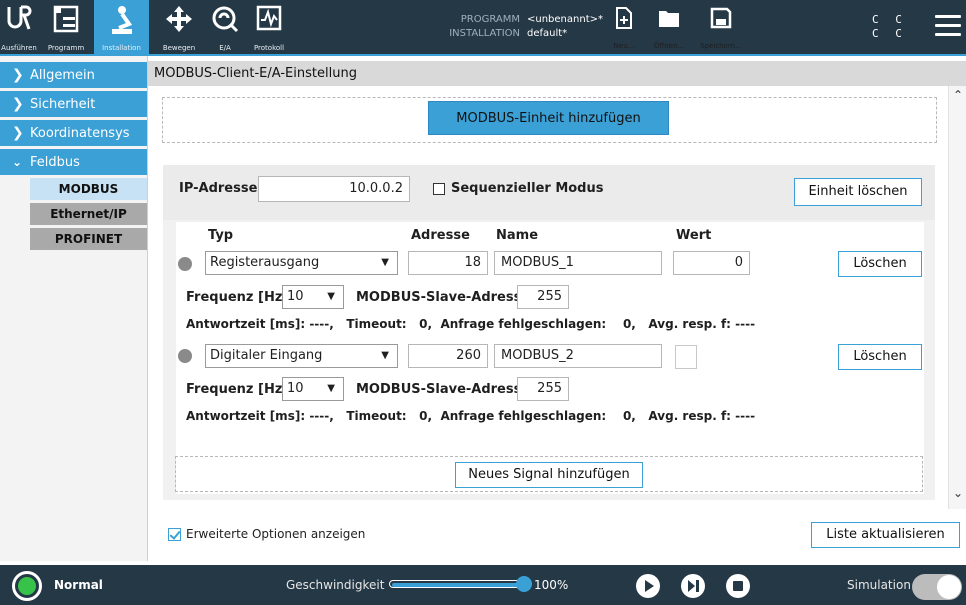 The width and height of the screenshot is (966, 605). What do you see at coordinates (301, 263) in the screenshot?
I see `signal-type-select: Registerausgang ▼` at bounding box center [301, 263].